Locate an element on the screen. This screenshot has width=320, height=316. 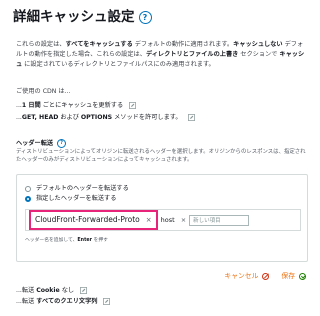
header-tag-cloudfront-forwarded-proto: CloudFront-Forwarded-Proto × is located at coordinates (93, 220).